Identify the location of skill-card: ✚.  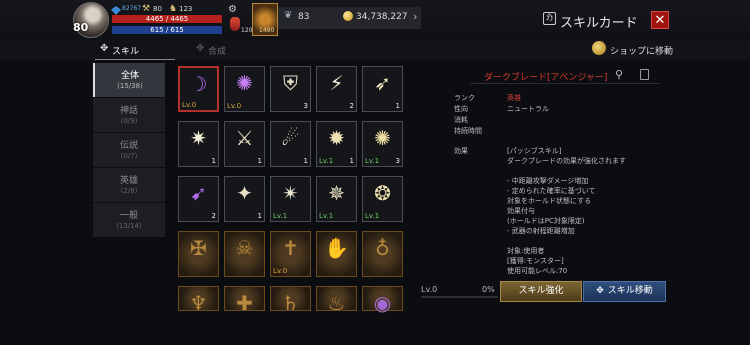
(244, 300).